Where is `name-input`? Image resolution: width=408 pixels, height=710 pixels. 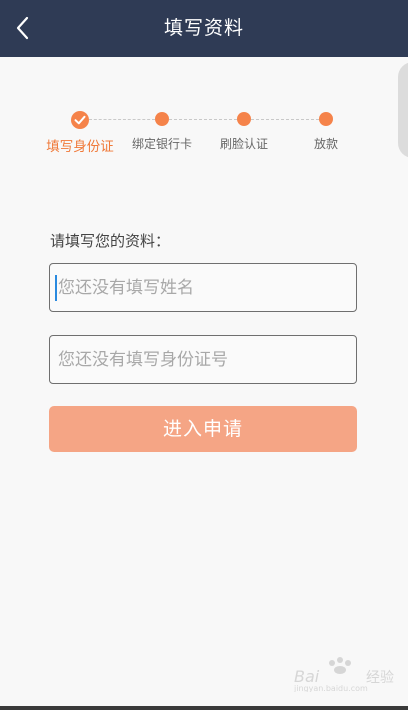
name-input is located at coordinates (203, 287).